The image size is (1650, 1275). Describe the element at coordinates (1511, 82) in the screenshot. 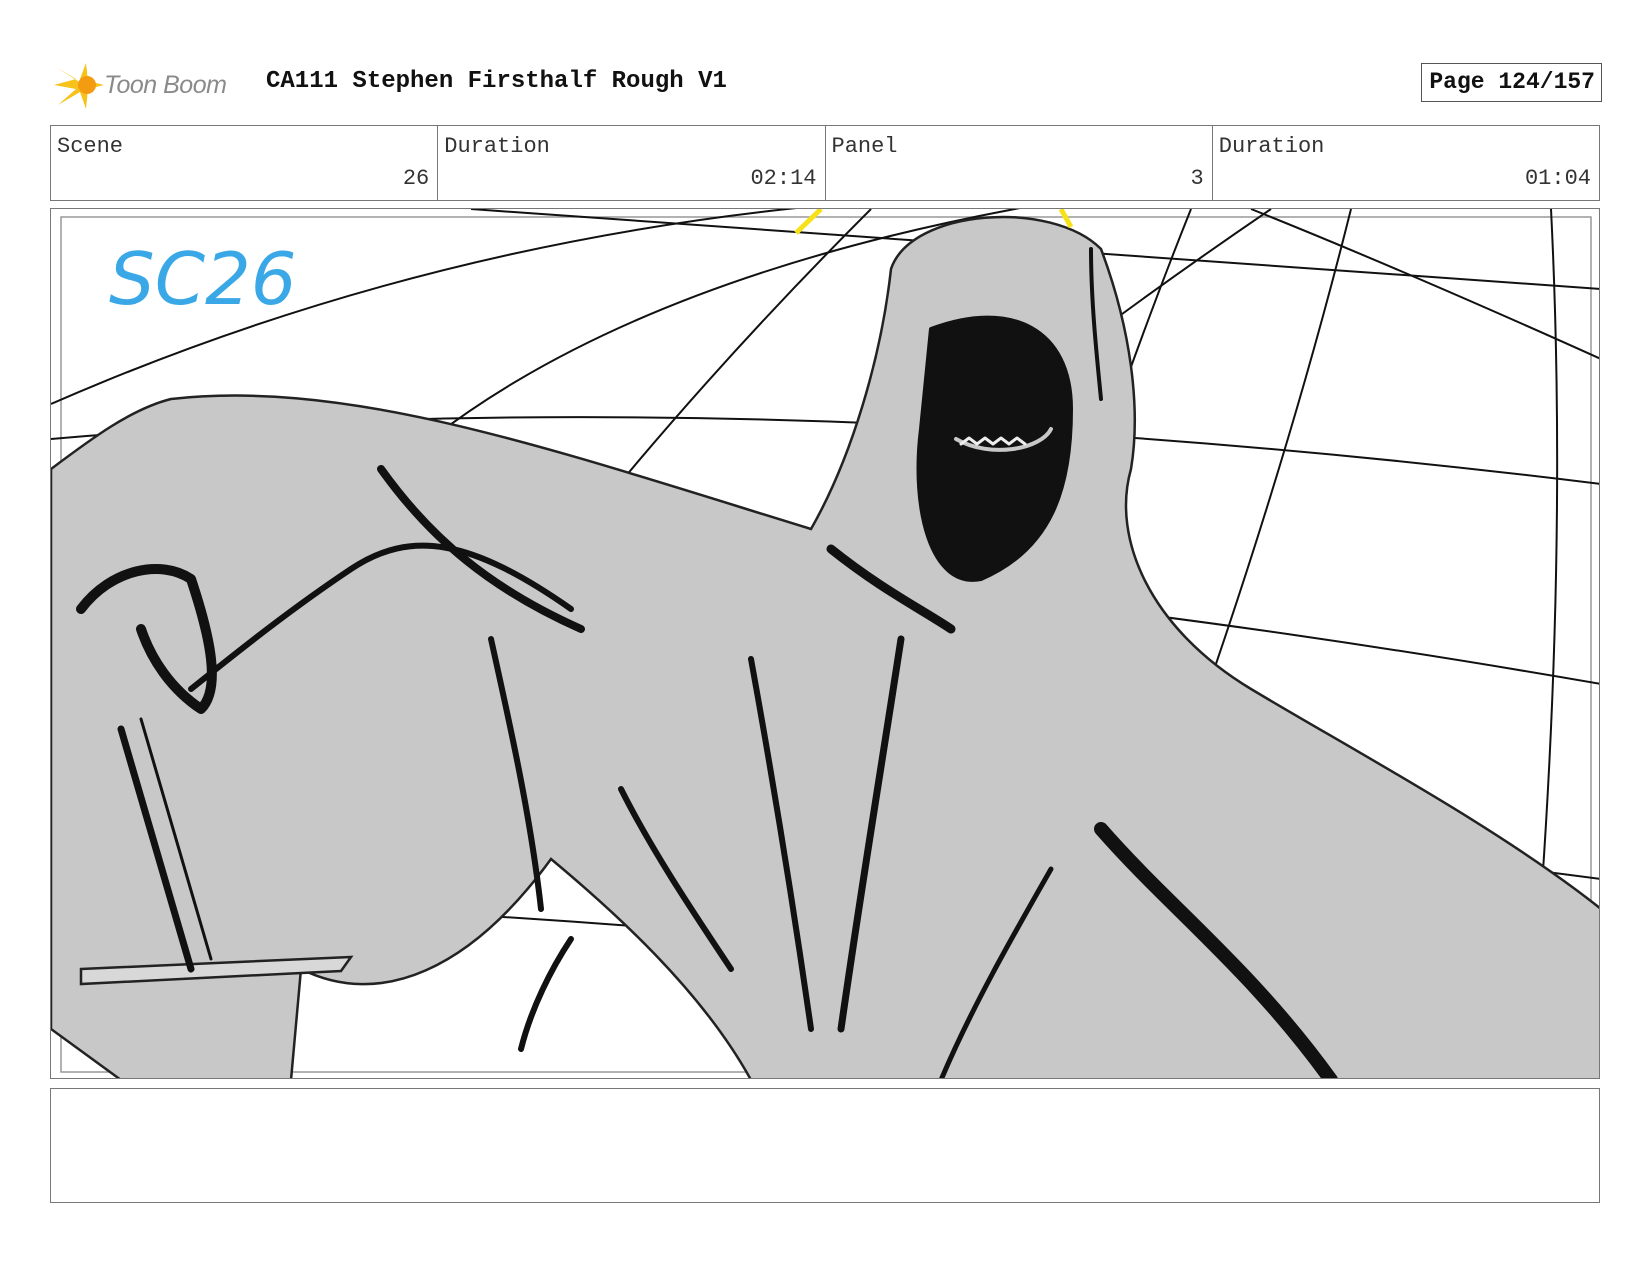

I see `page-indicator: Page 124/157` at that location.